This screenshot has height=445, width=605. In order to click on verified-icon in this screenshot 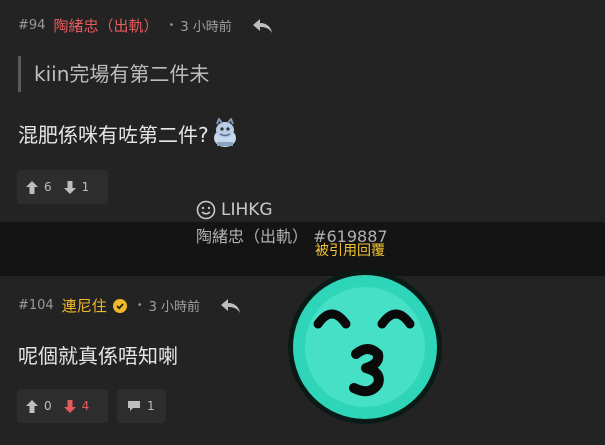, I will do `click(119, 305)`.